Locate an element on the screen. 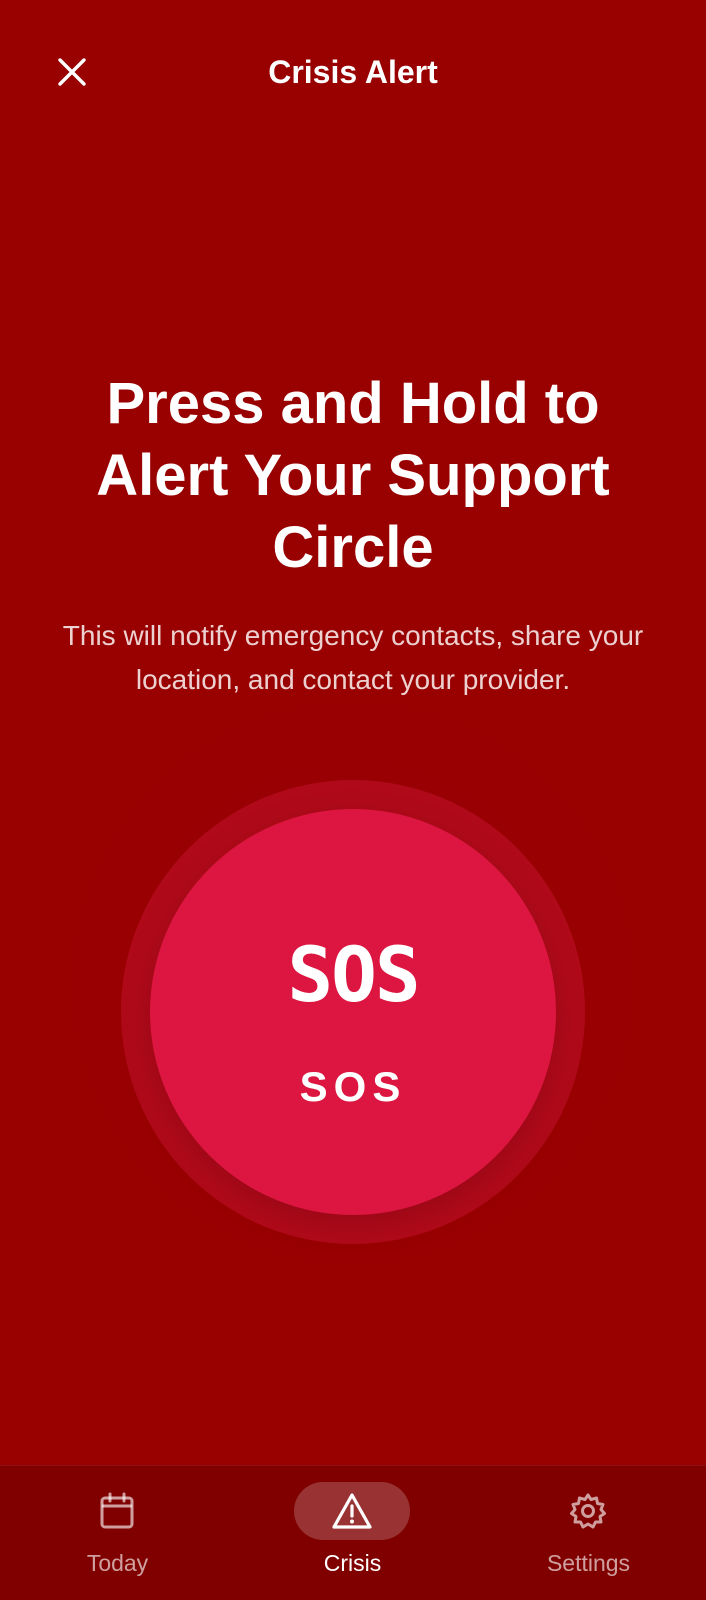 This screenshot has height=1600, width=706. nav-icon-container-active is located at coordinates (352, 1511).